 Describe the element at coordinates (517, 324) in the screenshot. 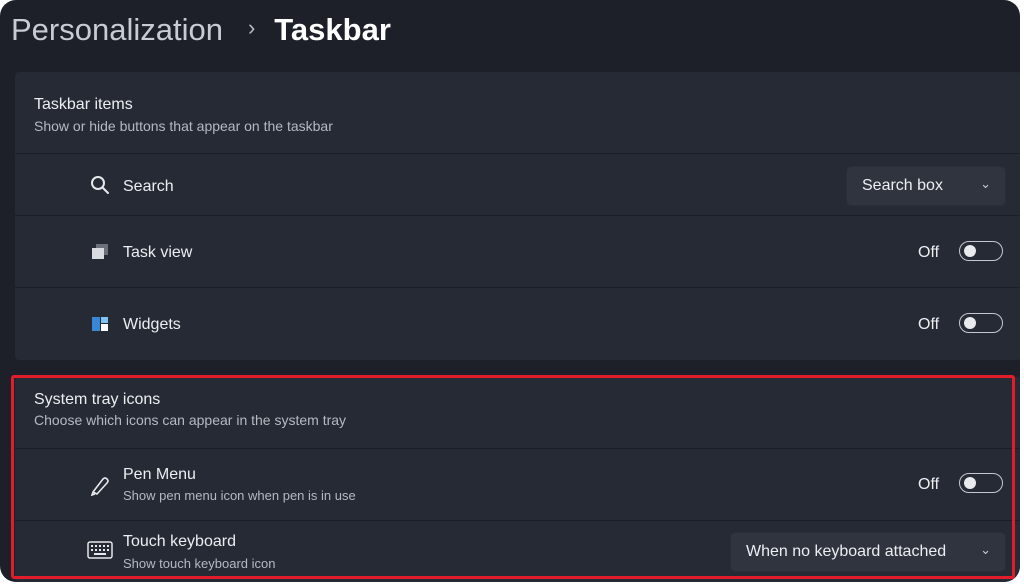

I see `setting-row-widgets: Widgets Off` at that location.